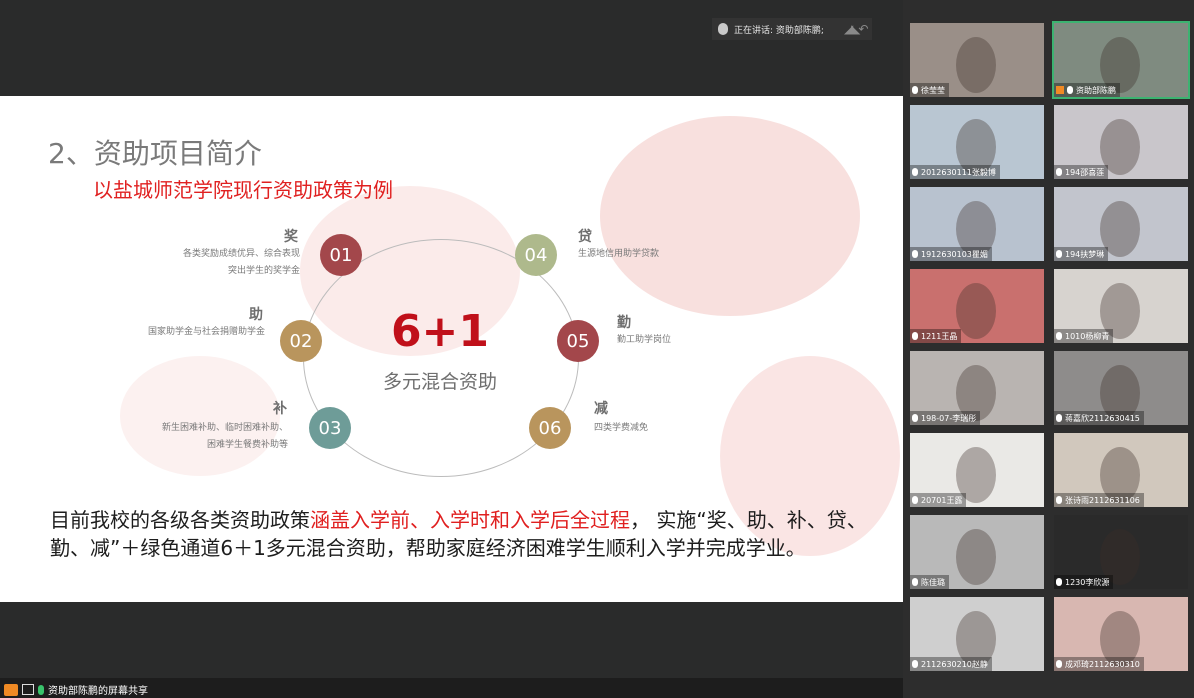 The image size is (1194, 698). Describe the element at coordinates (951, 664) in the screenshot. I see `participant-name-label: 2112630210赵静` at that location.